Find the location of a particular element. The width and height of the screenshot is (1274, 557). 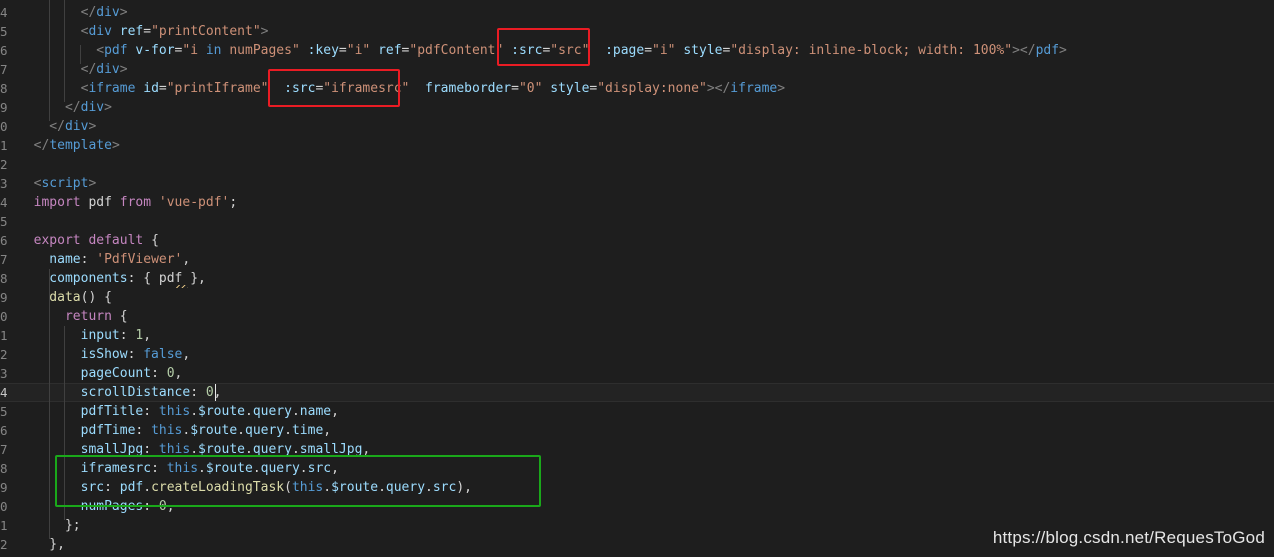

code-line: 0 return { is located at coordinates (637, 316).